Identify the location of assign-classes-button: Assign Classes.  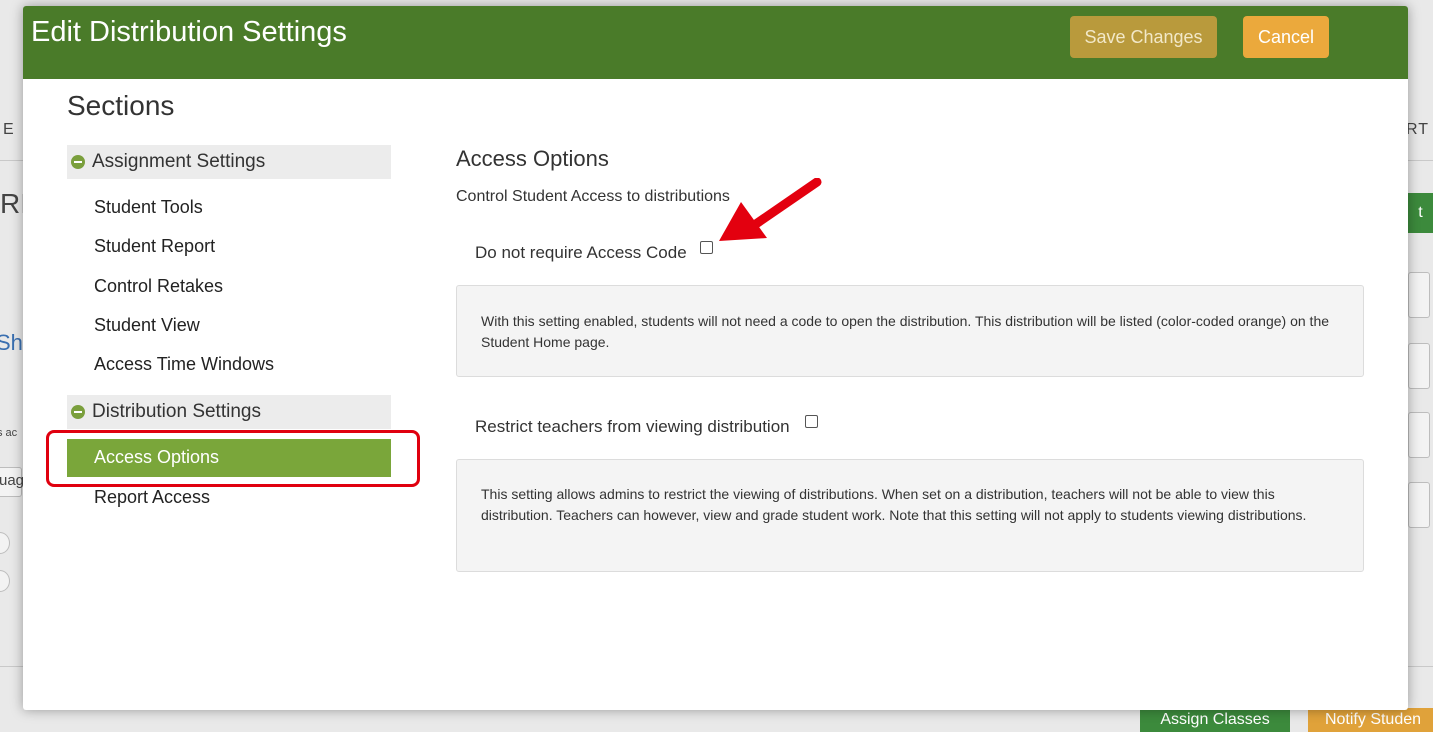
(1215, 720).